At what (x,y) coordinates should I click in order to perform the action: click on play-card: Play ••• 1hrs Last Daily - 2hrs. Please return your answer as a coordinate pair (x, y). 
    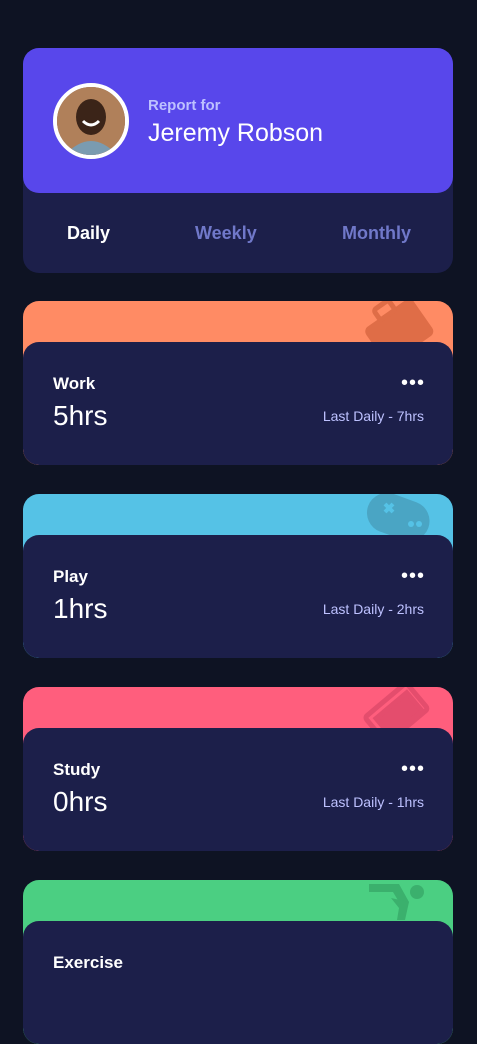
    Looking at the image, I should click on (238, 576).